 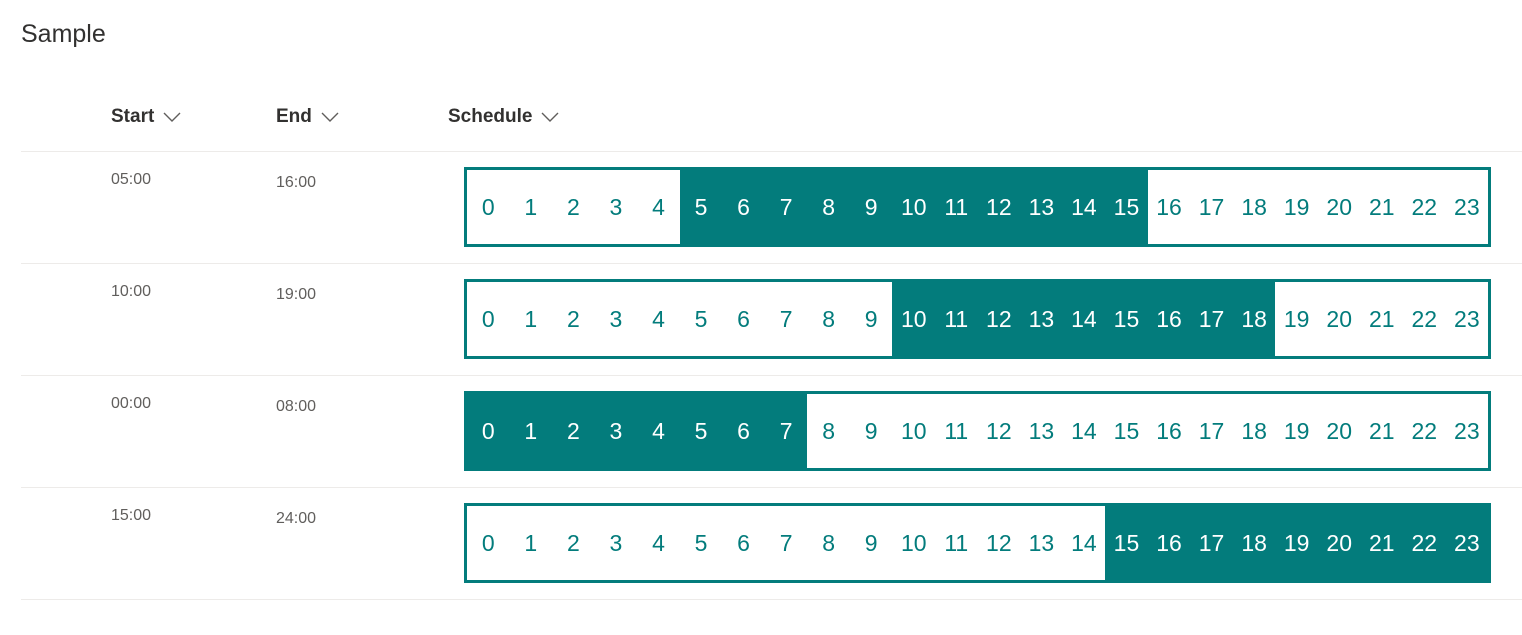 I want to click on page-title: Sample, so click(x=63, y=34).